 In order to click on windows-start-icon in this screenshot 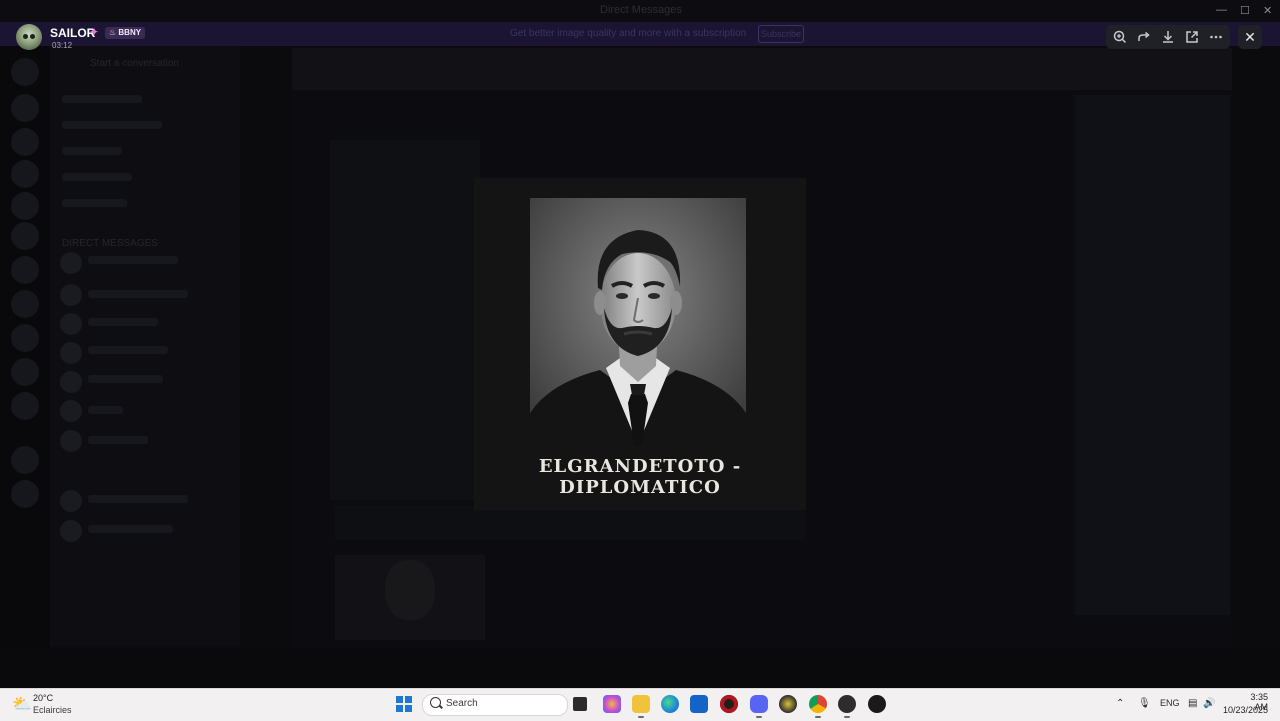, I will do `click(404, 704)`.